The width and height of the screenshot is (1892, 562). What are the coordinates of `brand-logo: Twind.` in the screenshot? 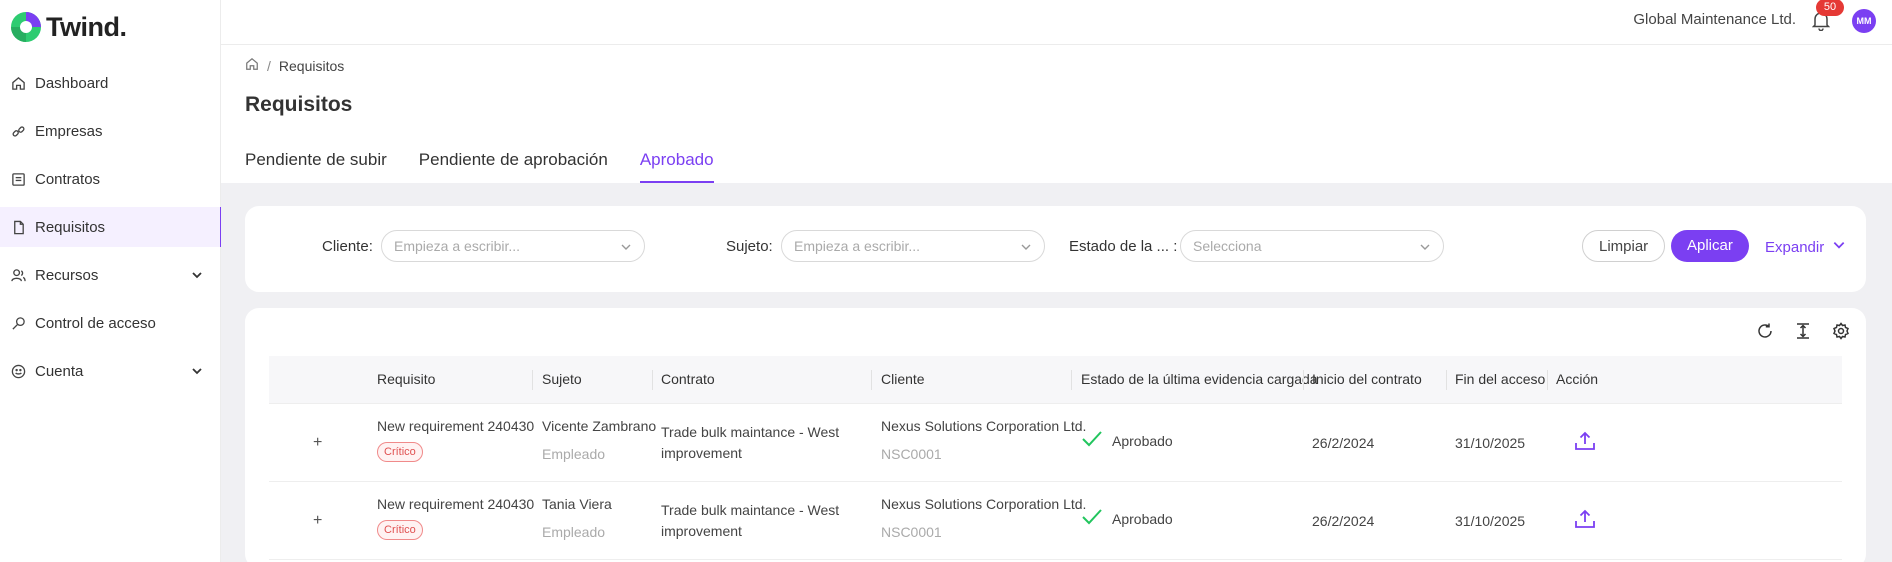 It's located at (68, 27).